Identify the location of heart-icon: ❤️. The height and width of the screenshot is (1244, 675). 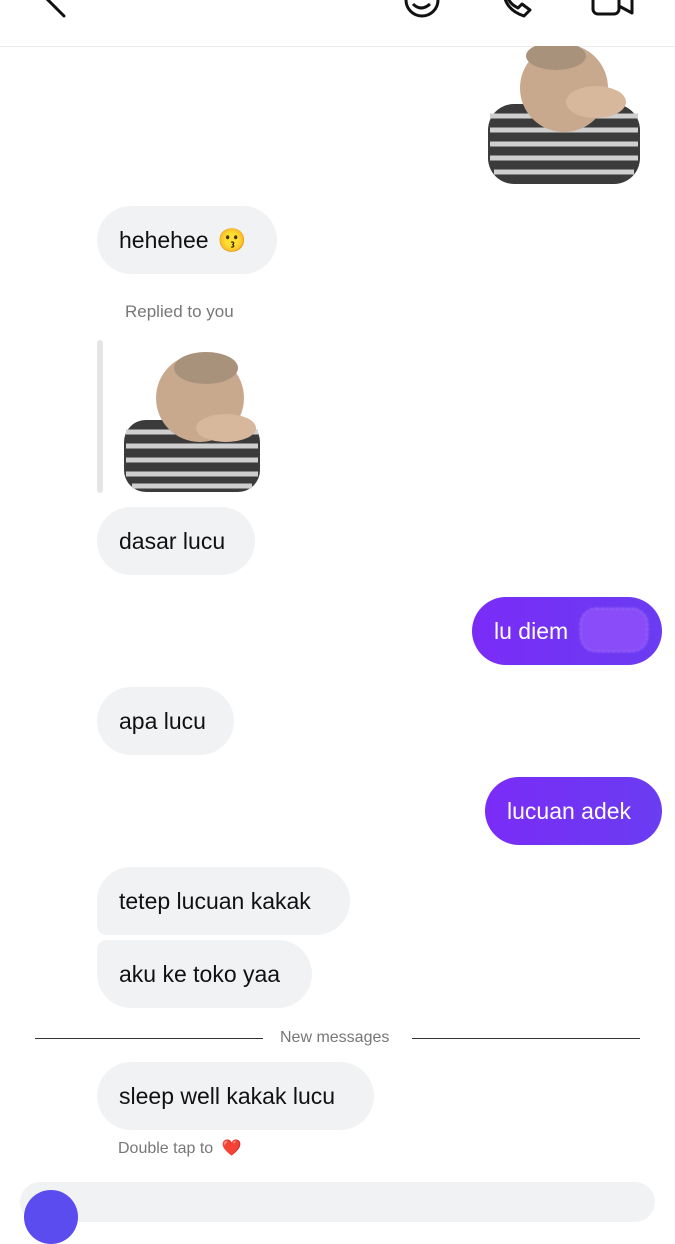
(231, 1148).